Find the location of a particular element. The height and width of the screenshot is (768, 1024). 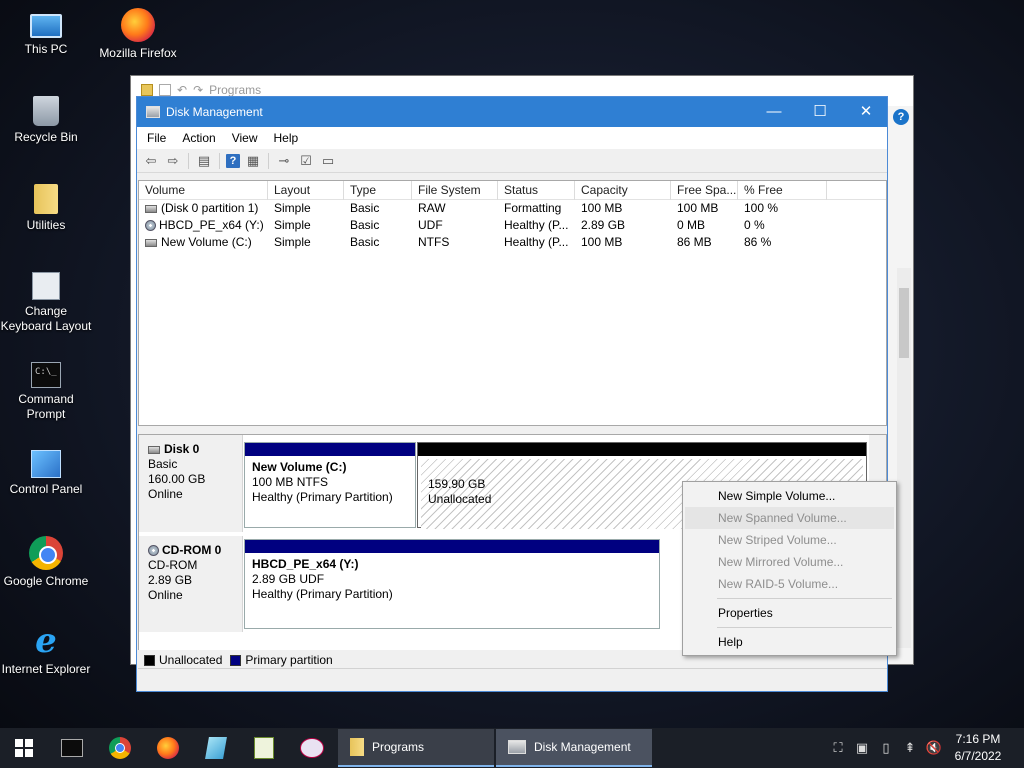

desktop-icon-internet-explorer: e Internet Explorer is located at coordinates (46, 650).